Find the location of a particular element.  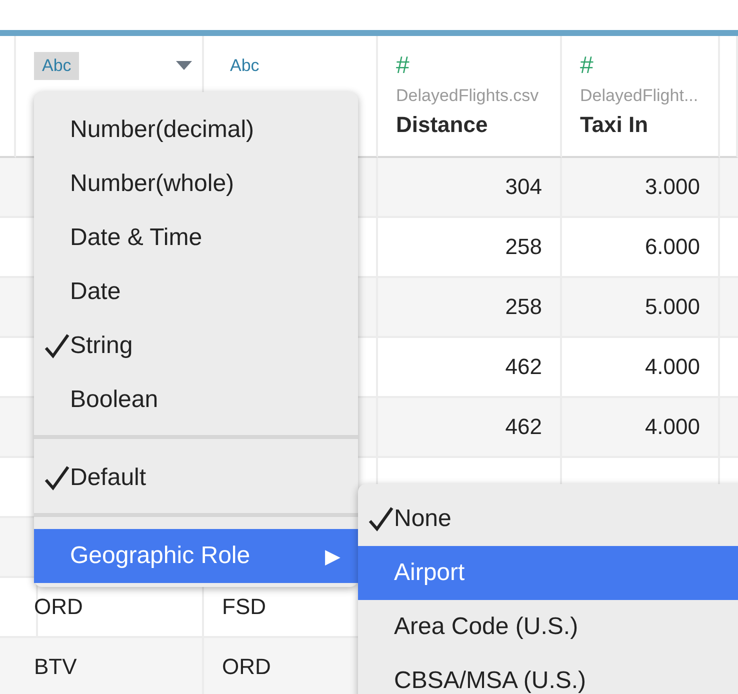

table-cell: 3.000 is located at coordinates (641, 188).